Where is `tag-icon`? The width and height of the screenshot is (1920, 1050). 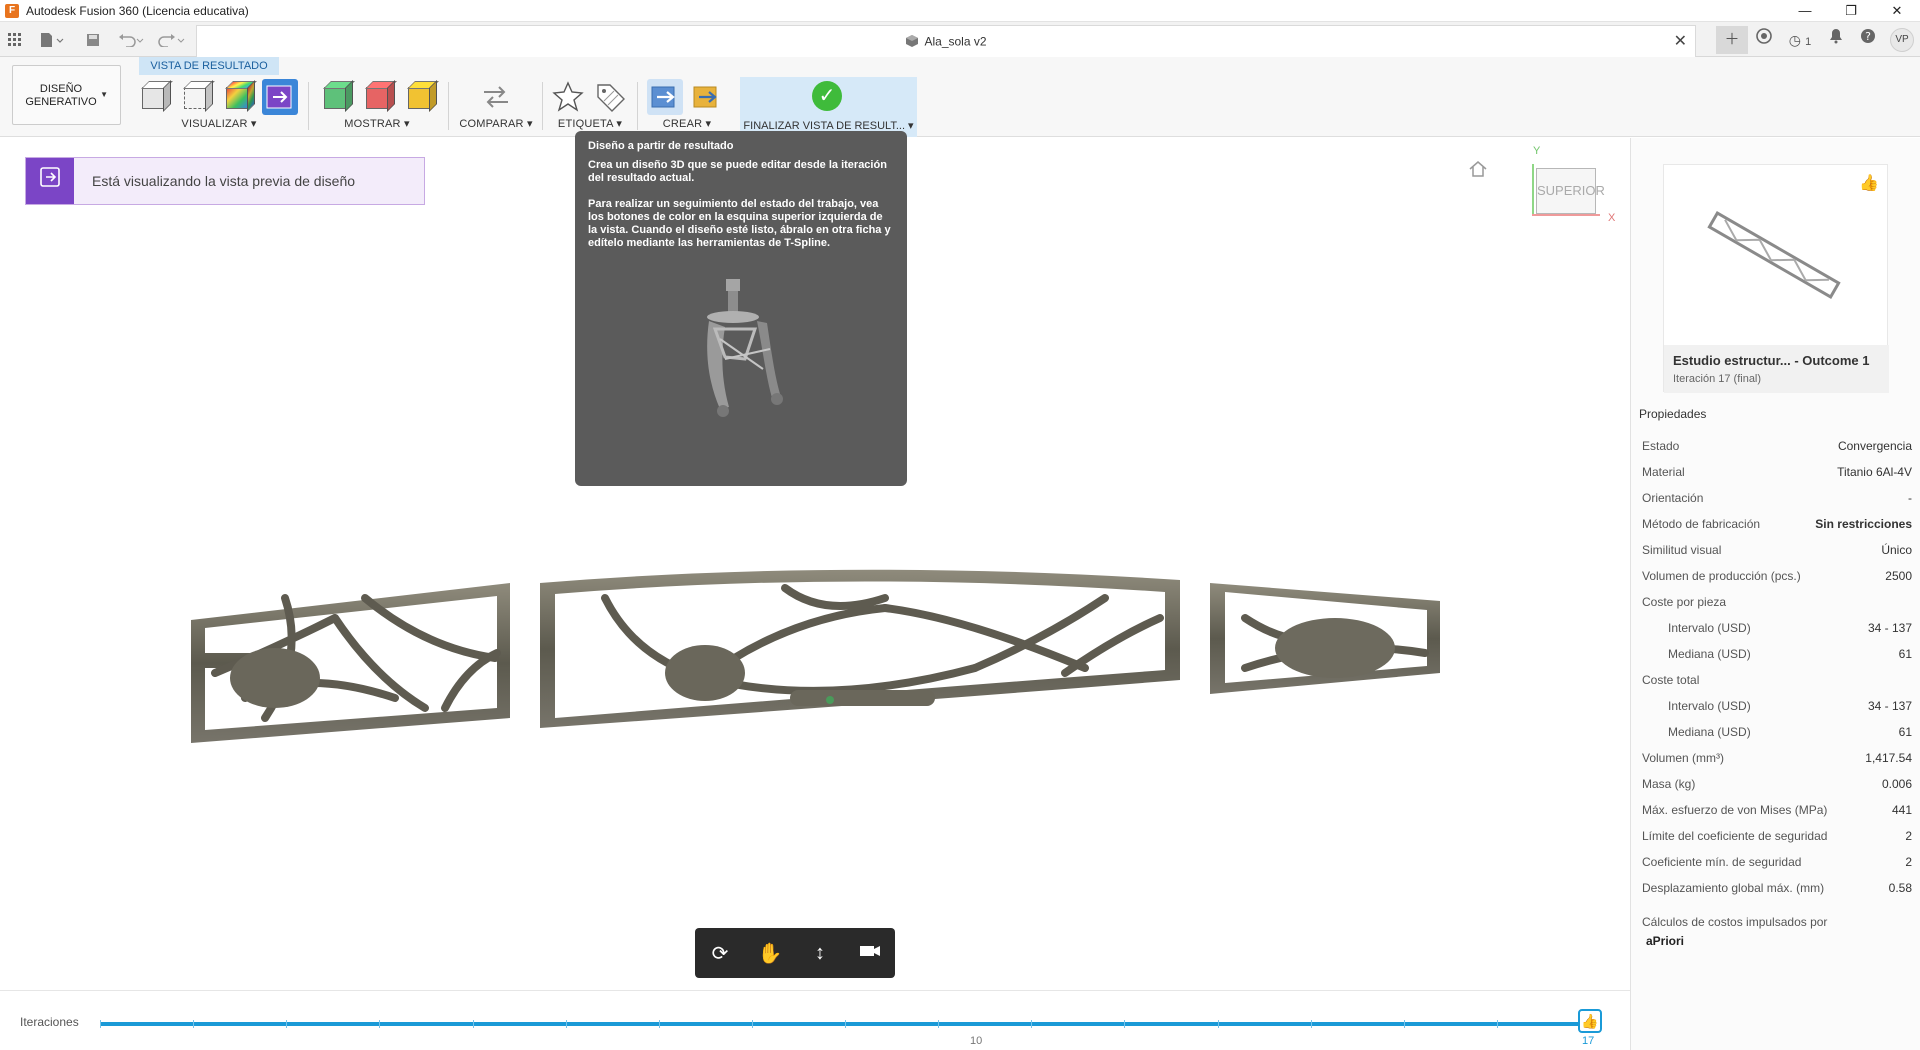 tag-icon is located at coordinates (610, 97).